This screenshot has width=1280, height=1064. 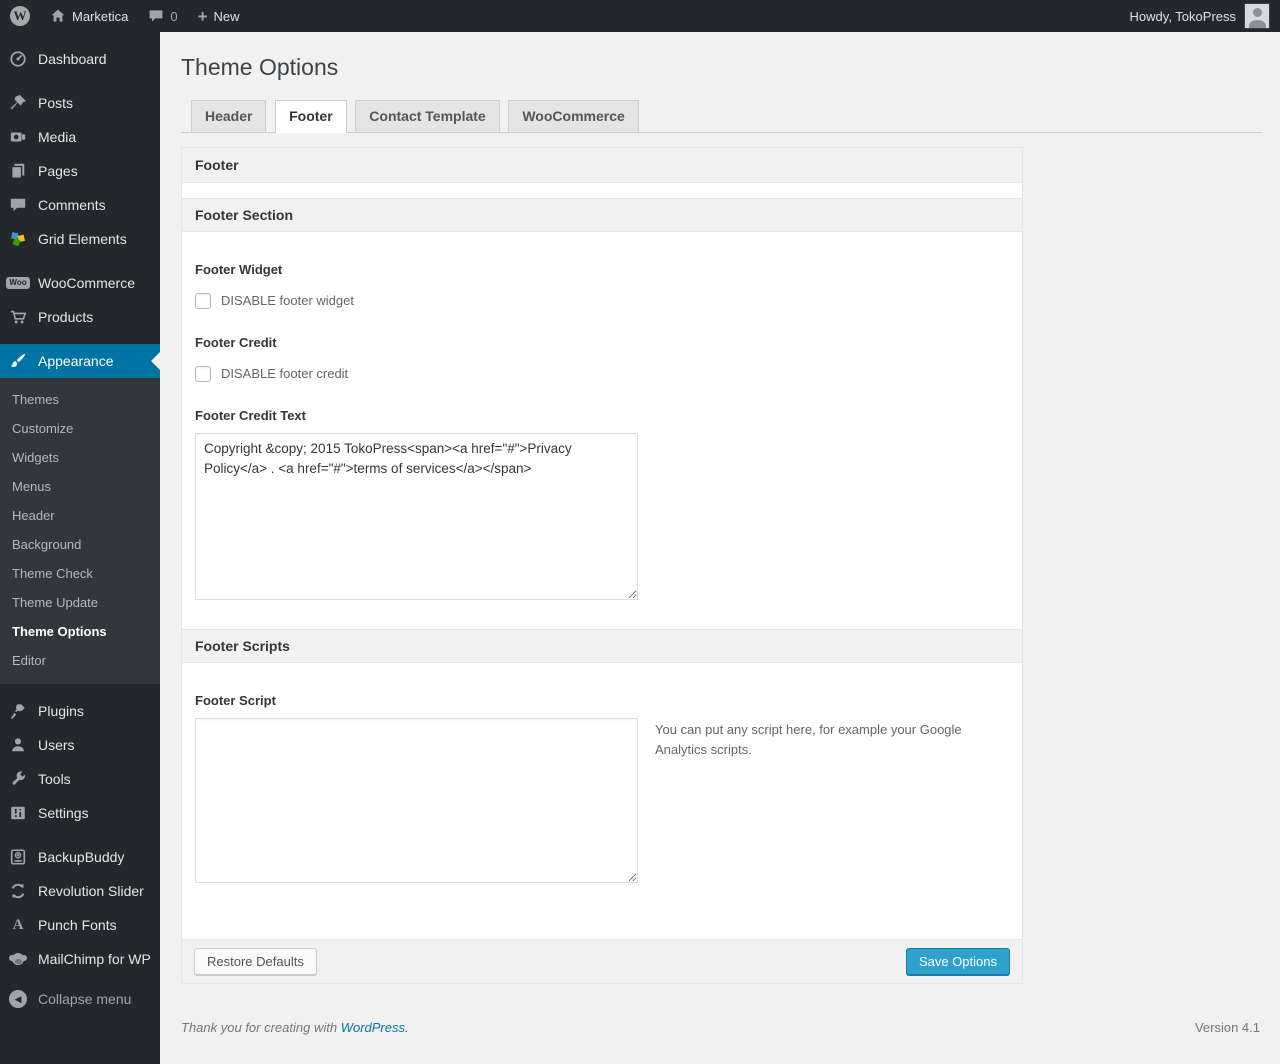 I want to click on wordpress-logo-icon: W, so click(x=20, y=16).